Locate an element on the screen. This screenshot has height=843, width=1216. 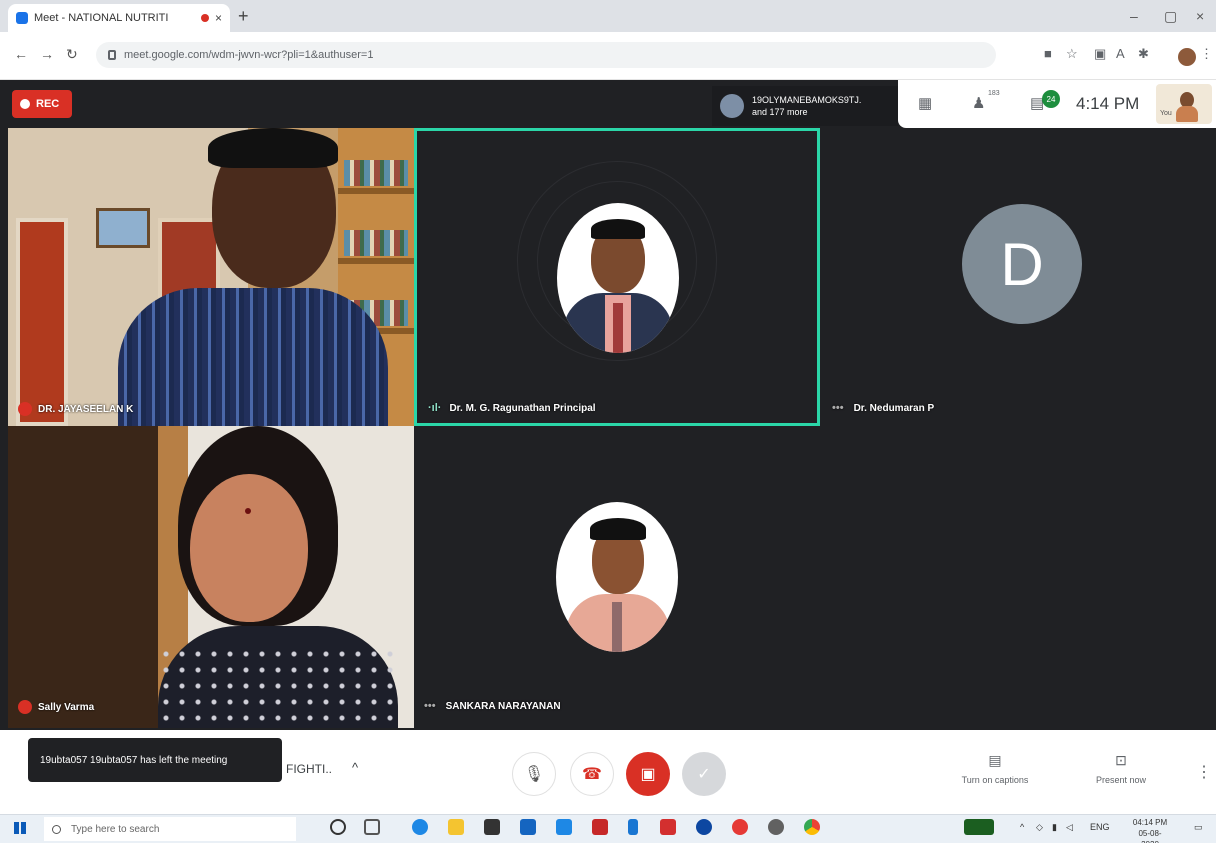
record-dot-icon is located at coordinates (25, 104).